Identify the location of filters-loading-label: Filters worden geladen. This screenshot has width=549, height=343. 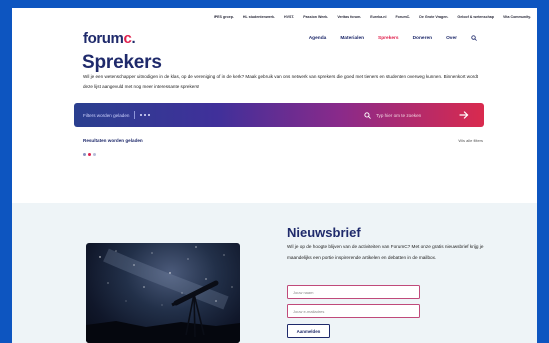
(106, 115).